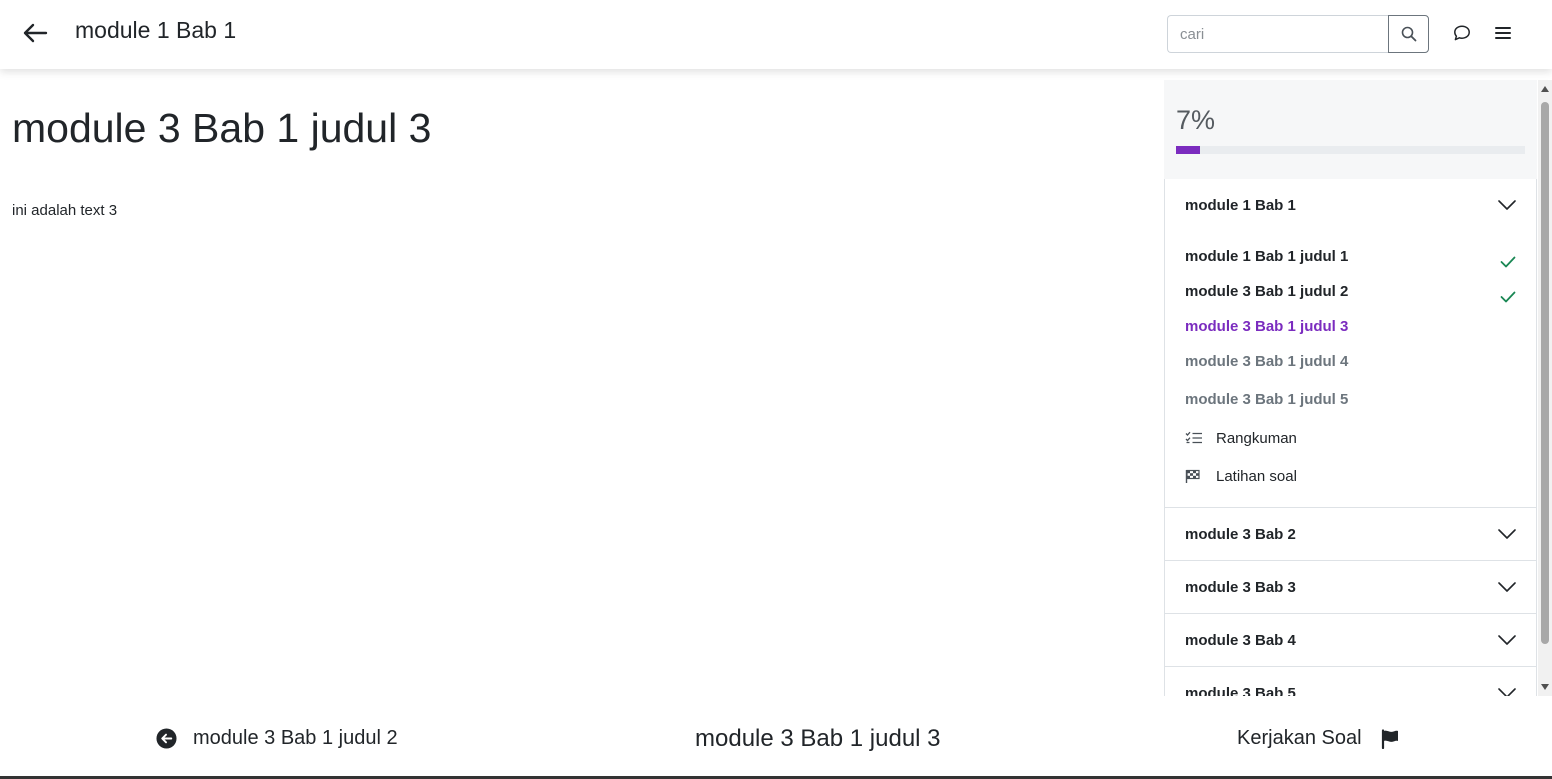  Describe the element at coordinates (1350, 291) in the screenshot. I see `lesson-item: module 3 Bab 1 judul 2` at that location.